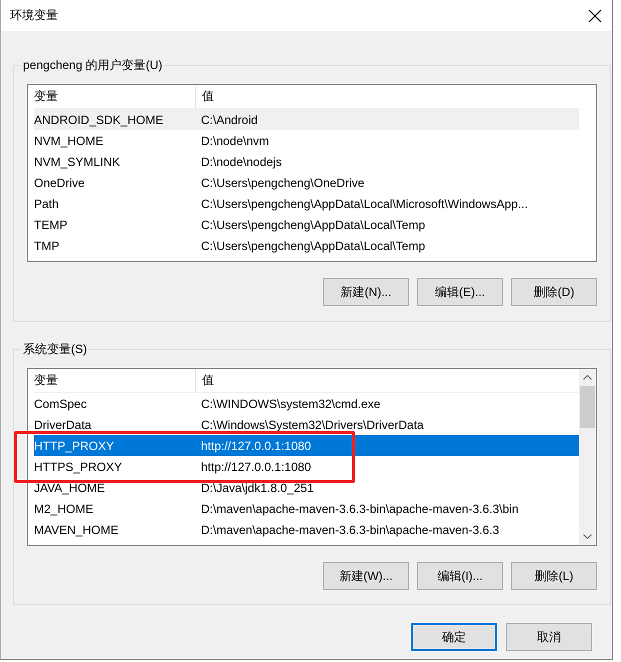  I want to click on variable-value: C:\Android, so click(229, 119).